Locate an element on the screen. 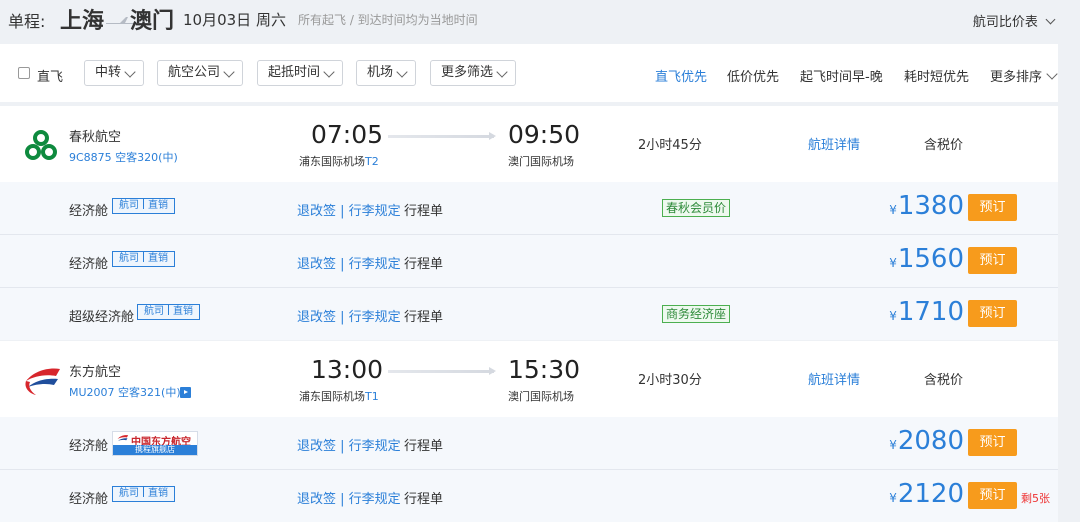 This screenshot has height=522, width=1080. fare-price: ¥1380 is located at coordinates (926, 206).